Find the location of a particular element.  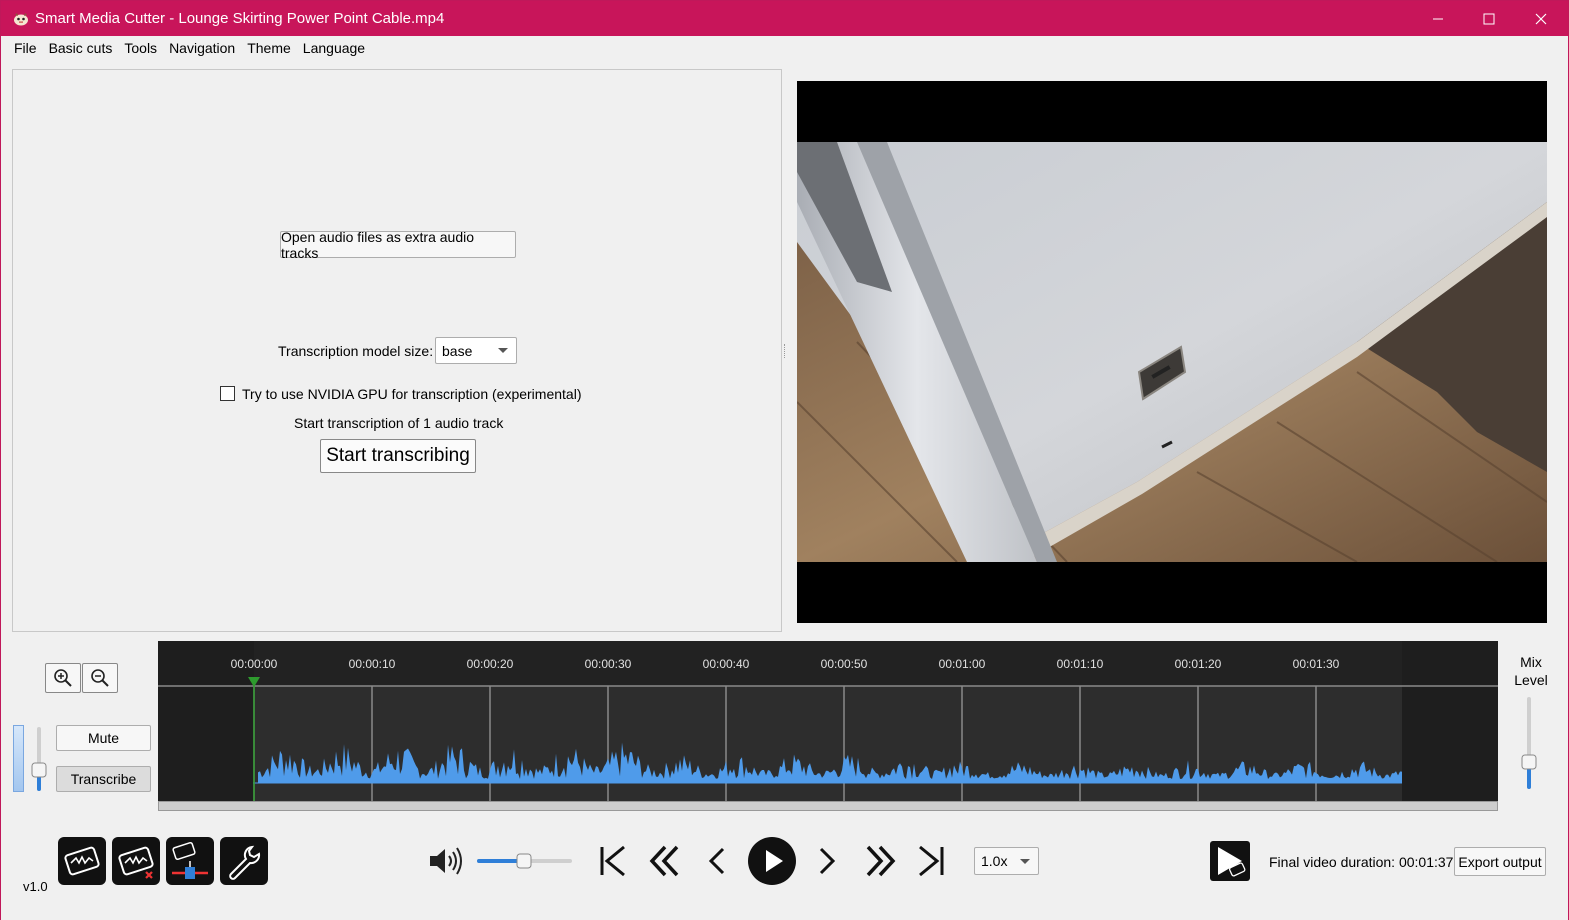

razor-blade-remove-icon is located at coordinates (136, 862).